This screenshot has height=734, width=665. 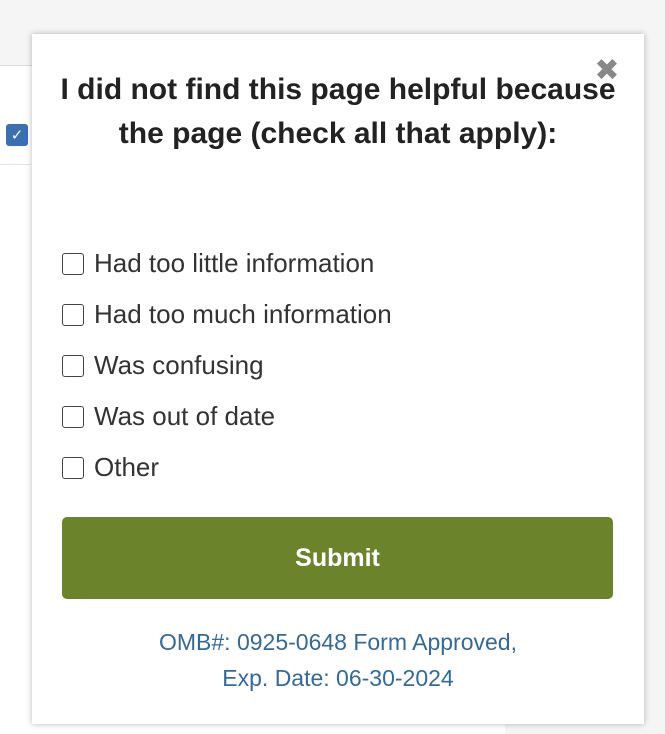 I want to click on omb-number: OMB#: 0925-0648 Form Approved,, so click(x=338, y=642).